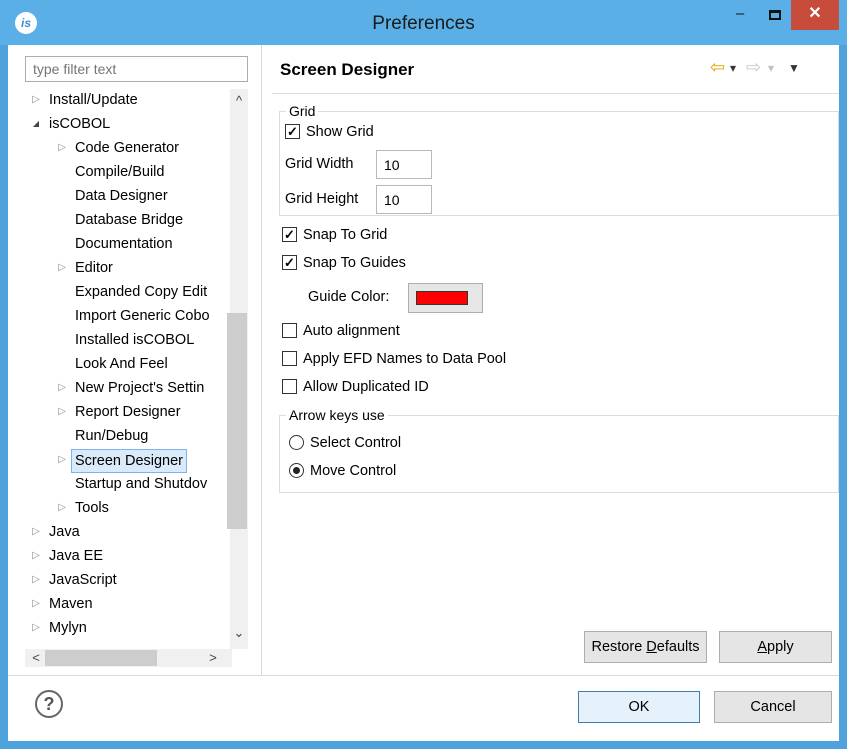 Image resolution: width=847 pixels, height=749 pixels. What do you see at coordinates (64, 532) in the screenshot?
I see `tree-item-label: Java` at bounding box center [64, 532].